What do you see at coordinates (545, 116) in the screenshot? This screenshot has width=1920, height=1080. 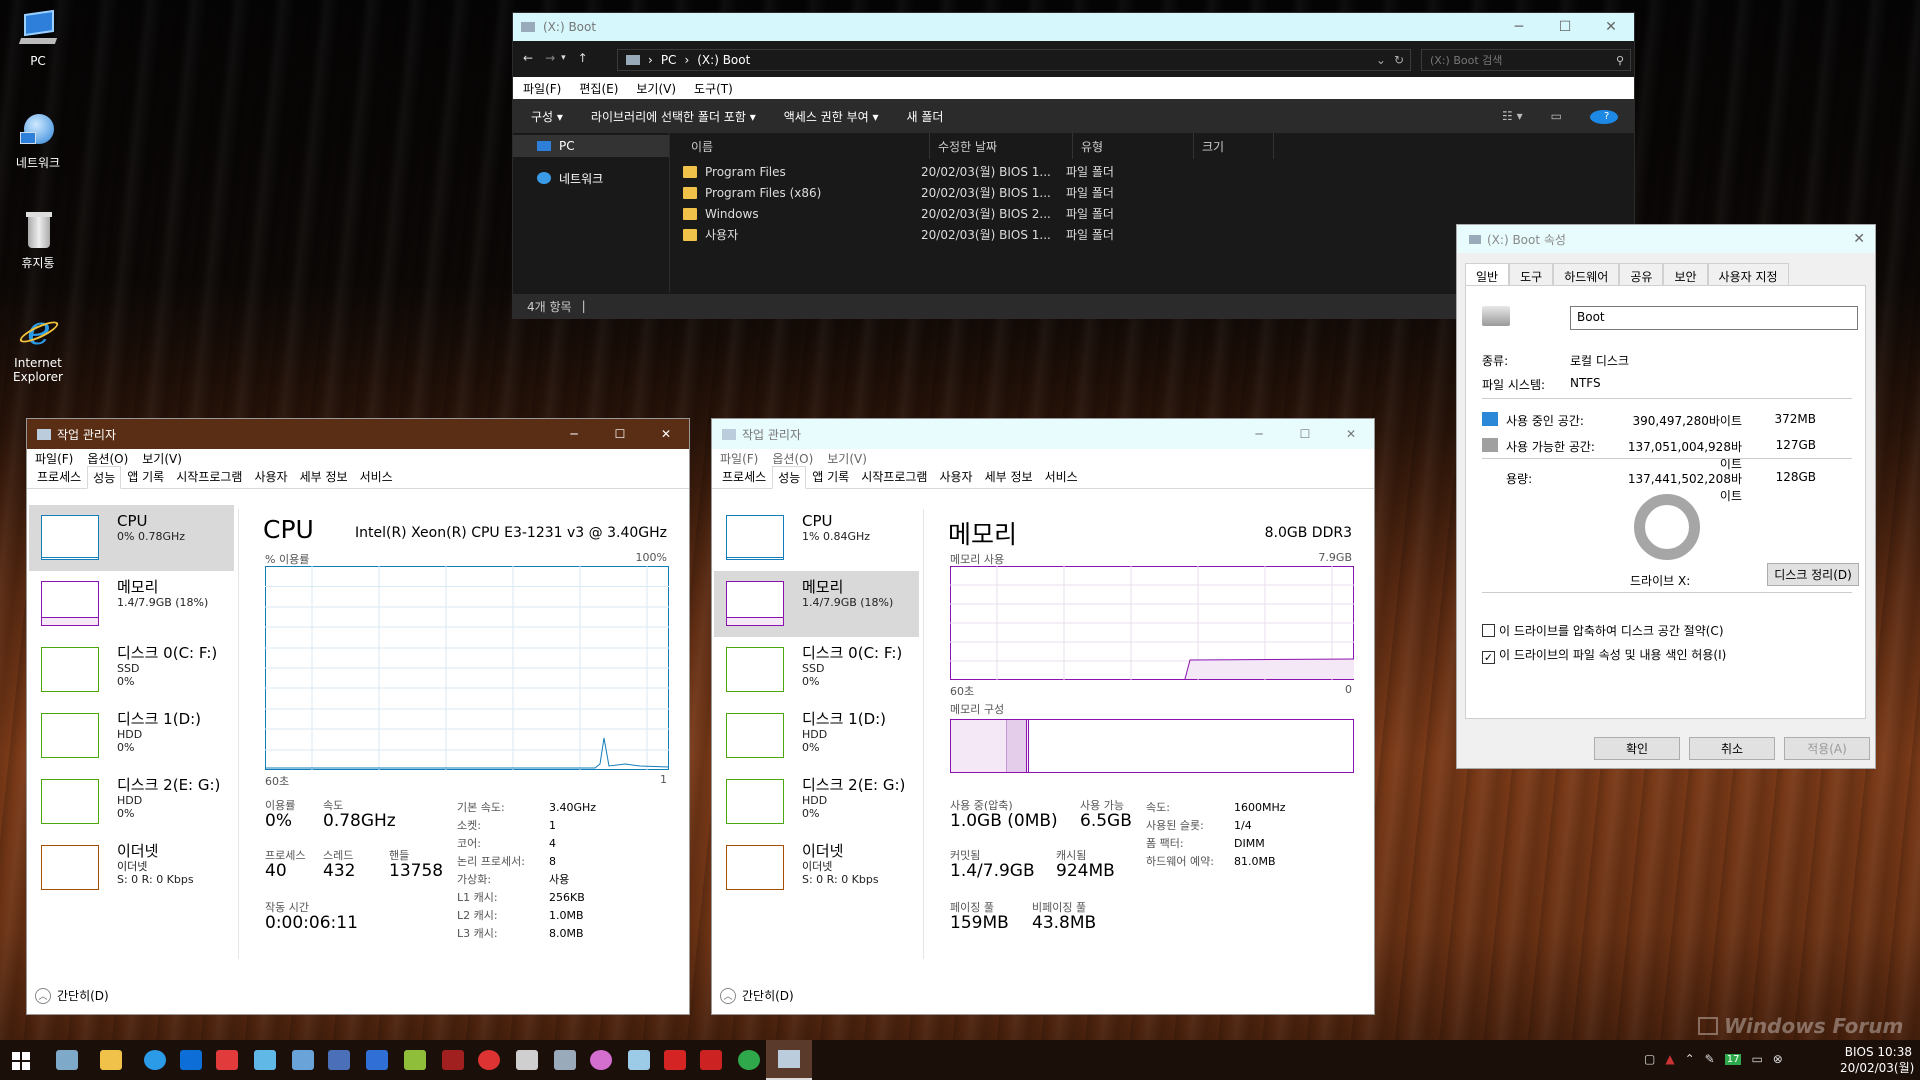 I see `organize-button: 구성 ▾` at bounding box center [545, 116].